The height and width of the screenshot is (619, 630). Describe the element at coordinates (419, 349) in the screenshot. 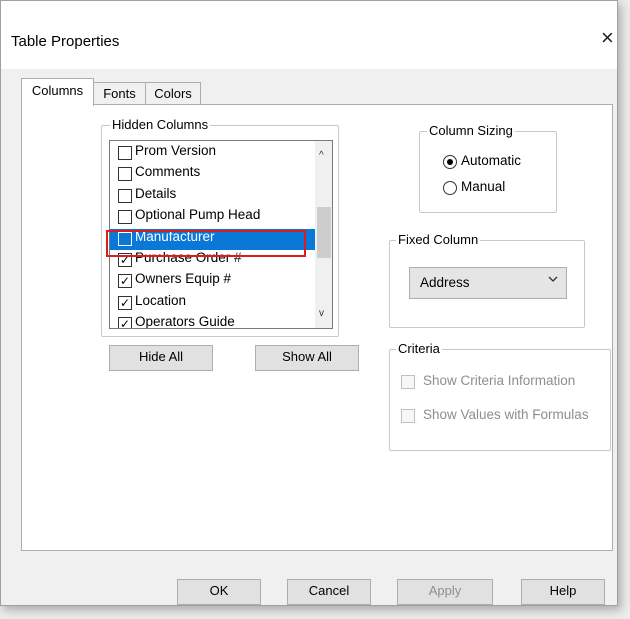

I see `criteria-label: Criteria` at that location.